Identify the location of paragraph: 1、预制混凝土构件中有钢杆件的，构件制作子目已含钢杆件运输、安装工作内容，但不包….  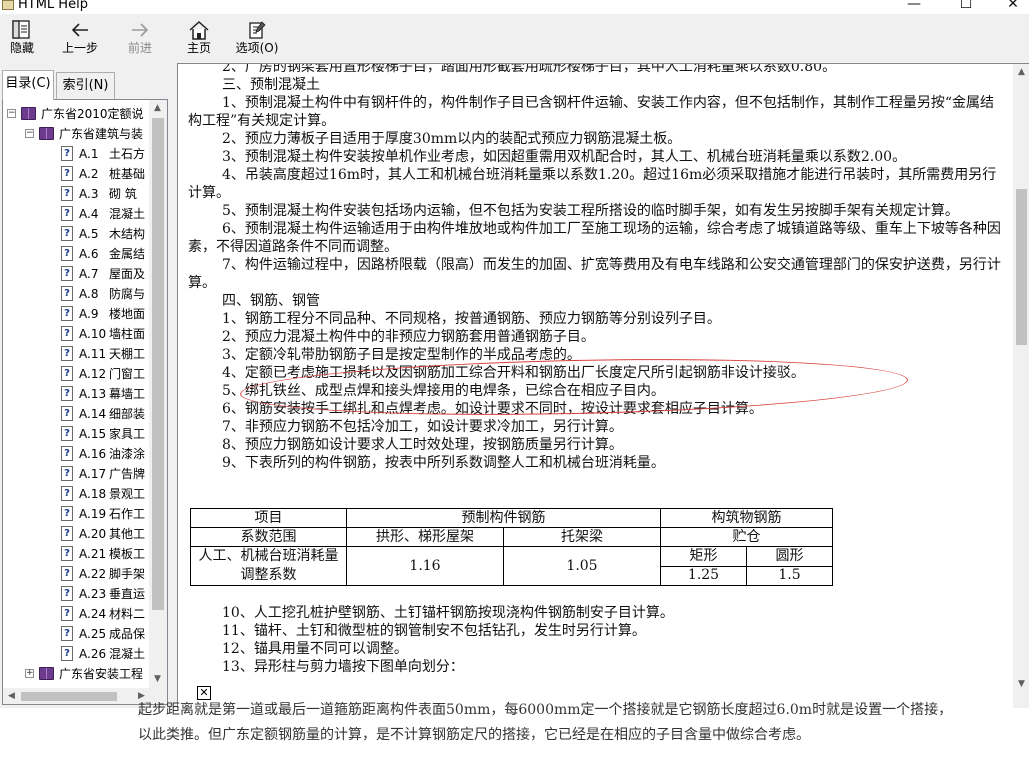
(591, 112).